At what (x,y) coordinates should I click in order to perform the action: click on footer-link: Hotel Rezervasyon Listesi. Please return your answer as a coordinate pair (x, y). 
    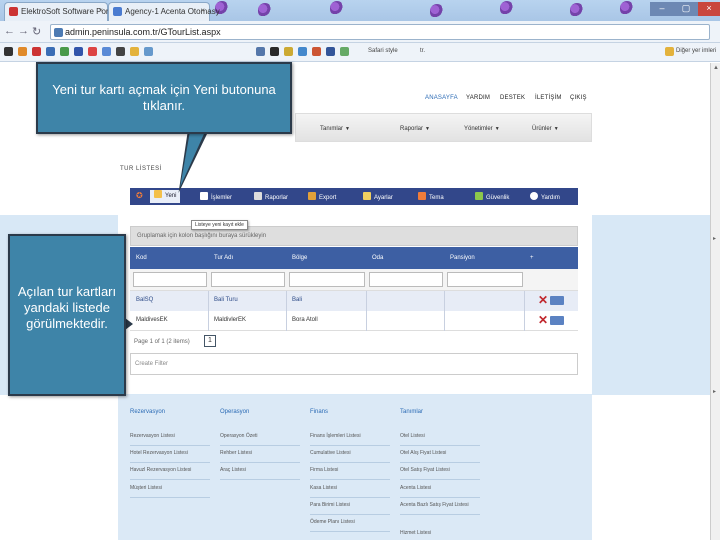
    Looking at the image, I should click on (170, 456).